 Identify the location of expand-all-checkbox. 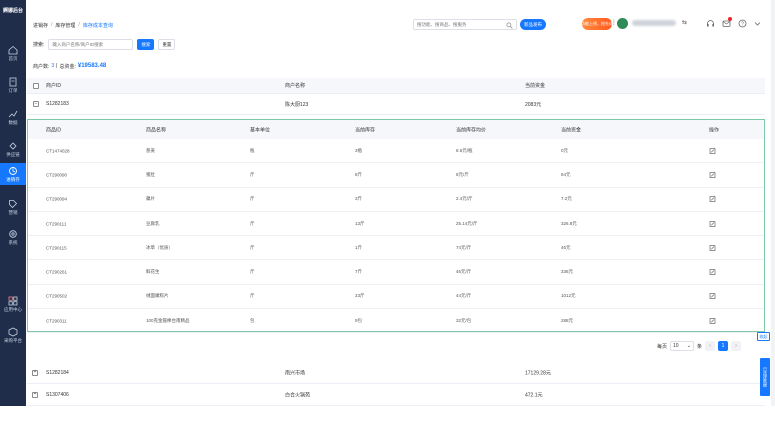
(36, 85).